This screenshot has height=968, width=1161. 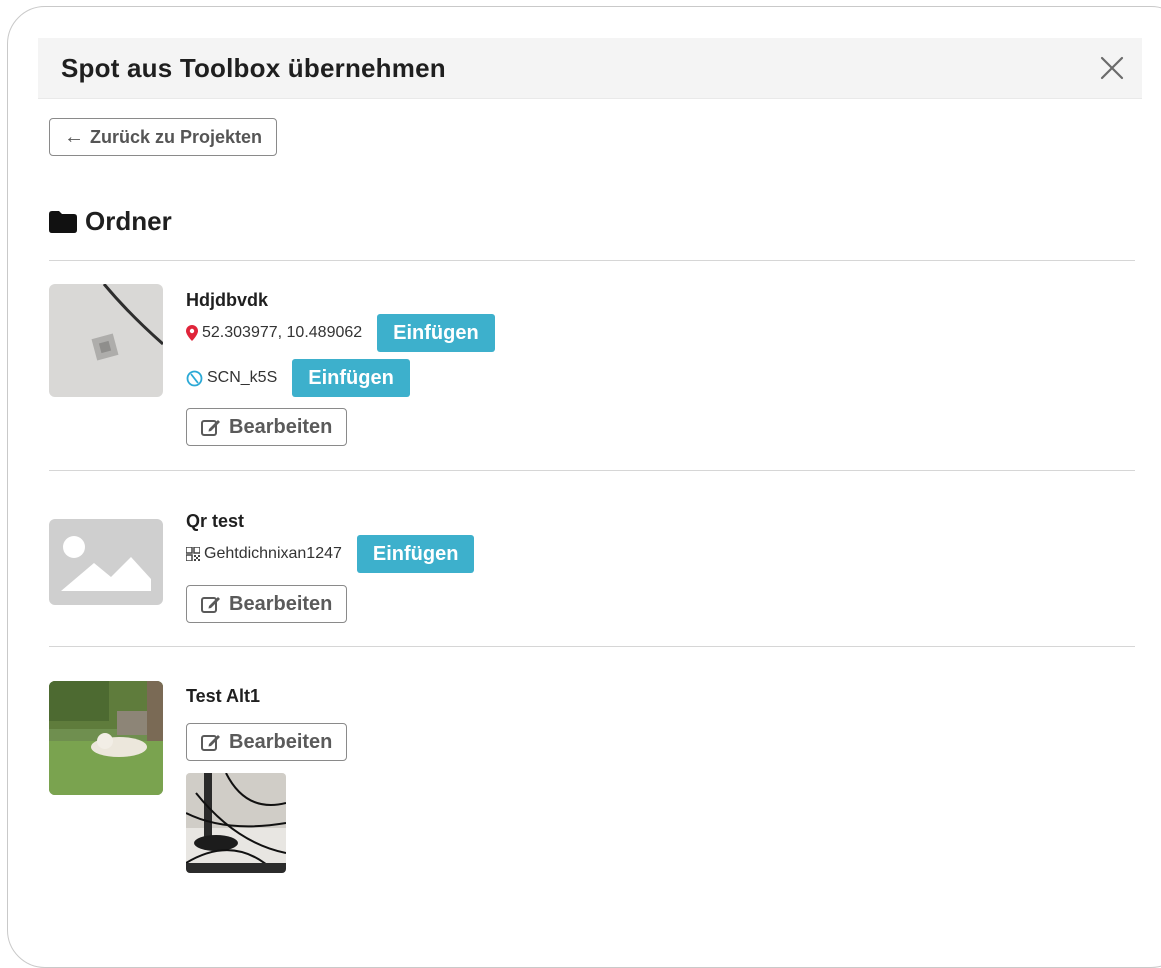 I want to click on spot-nfc-id: SCN_k5S, so click(x=242, y=377).